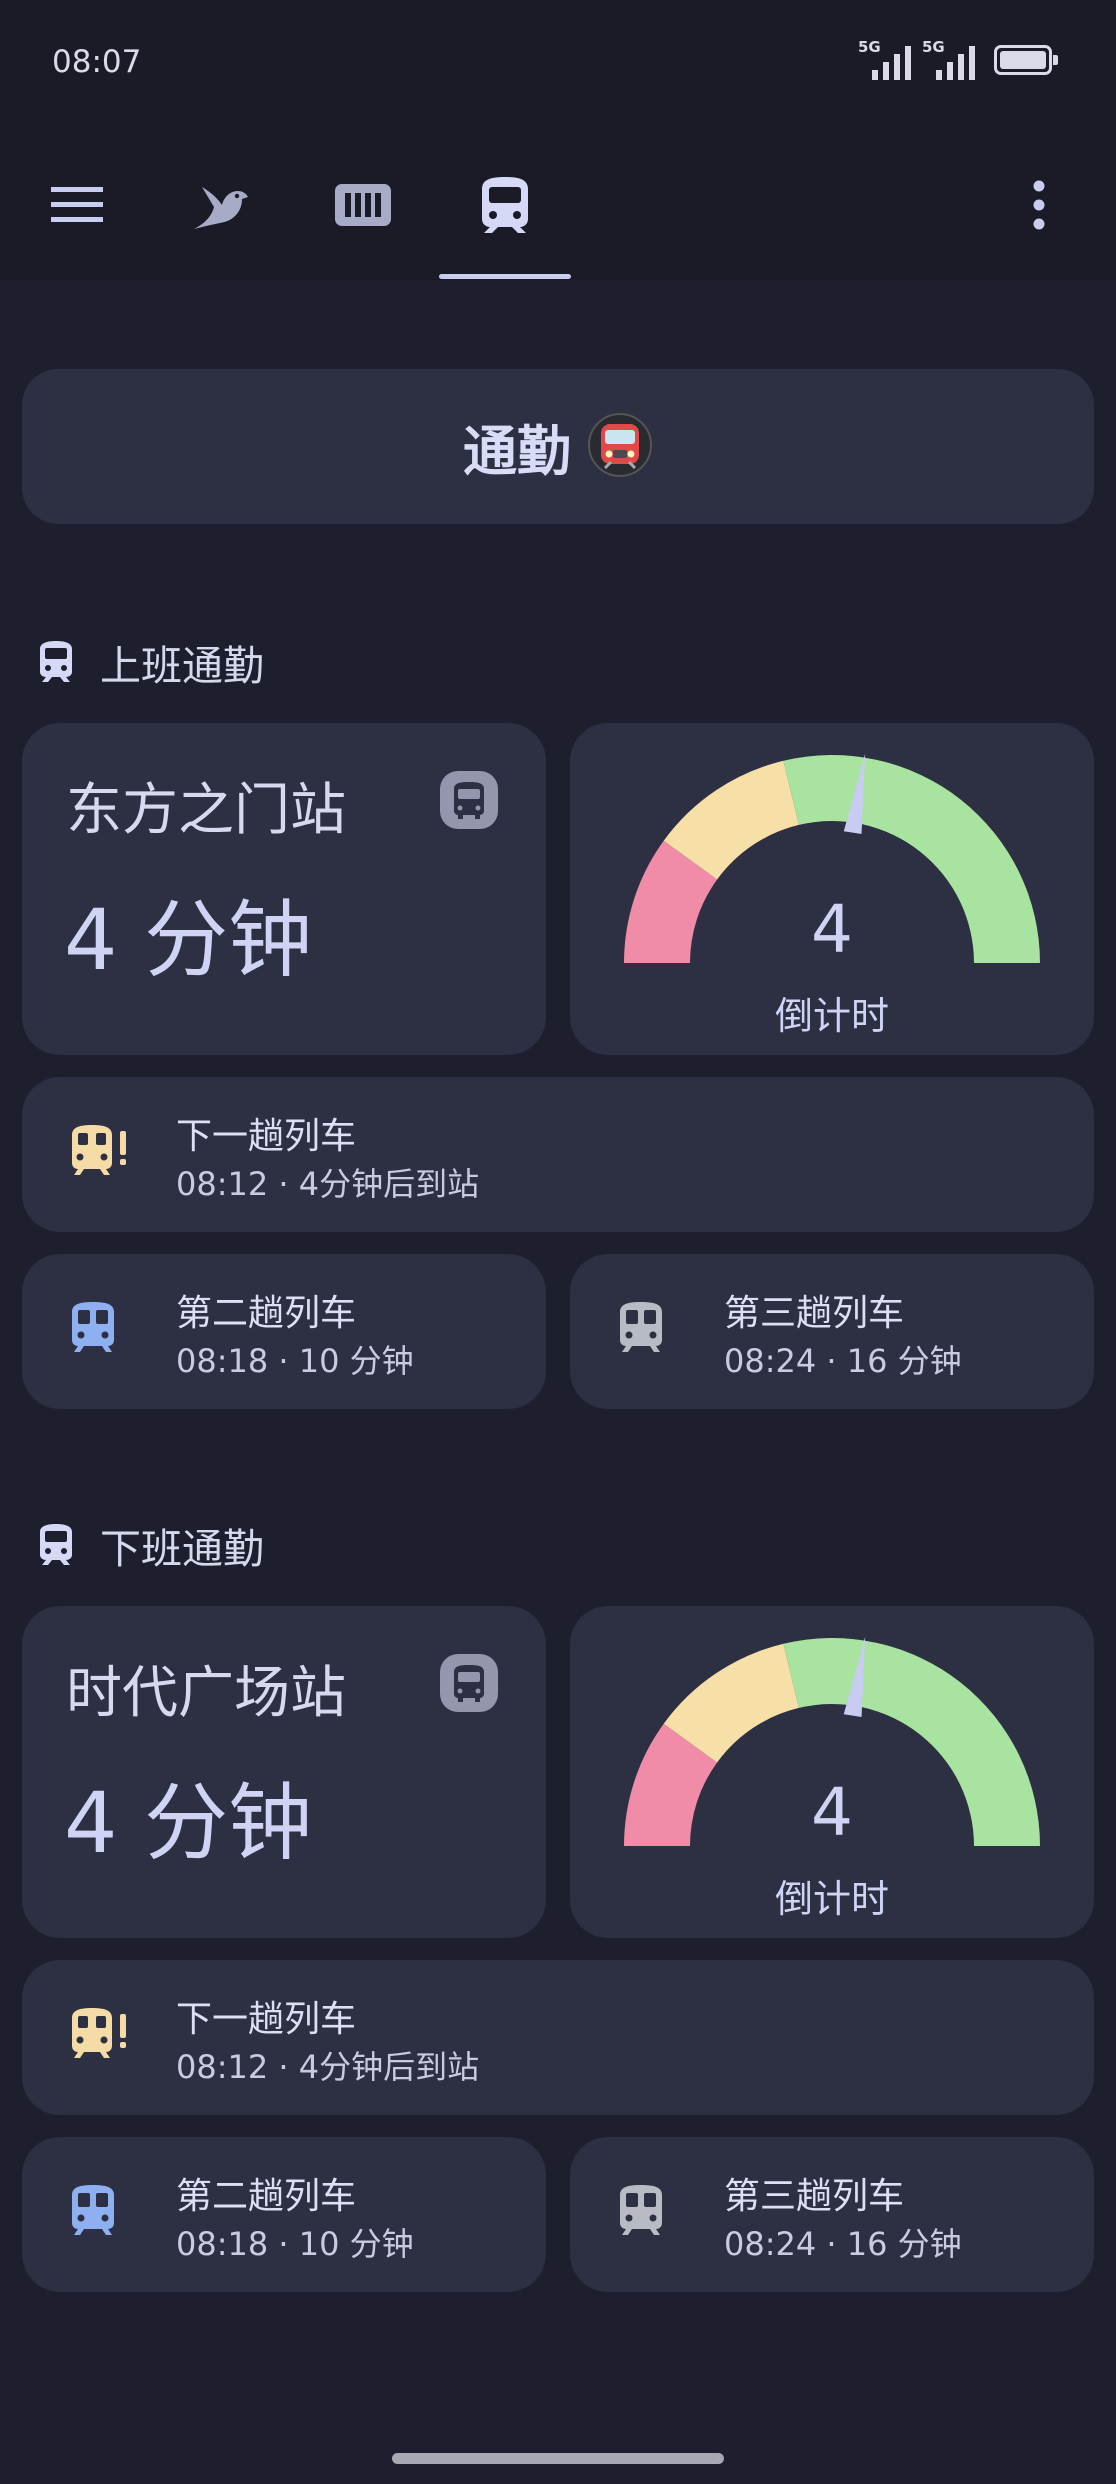 This screenshot has height=2484, width=1116. Describe the element at coordinates (182, 1549) in the screenshot. I see `section-heading: 下班通勤` at that location.